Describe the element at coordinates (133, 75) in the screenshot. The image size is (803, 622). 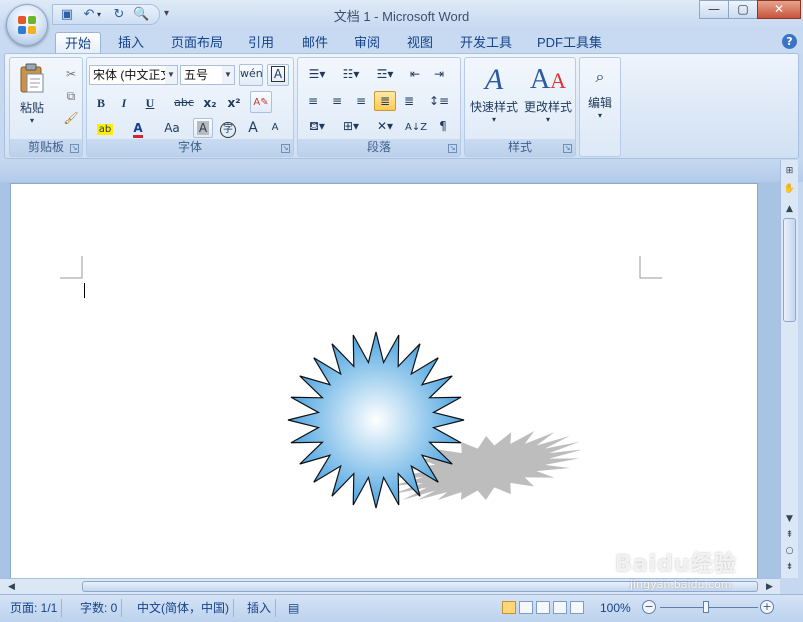
I see `font-name-combo: 宋体 (中文正文 ▼` at that location.